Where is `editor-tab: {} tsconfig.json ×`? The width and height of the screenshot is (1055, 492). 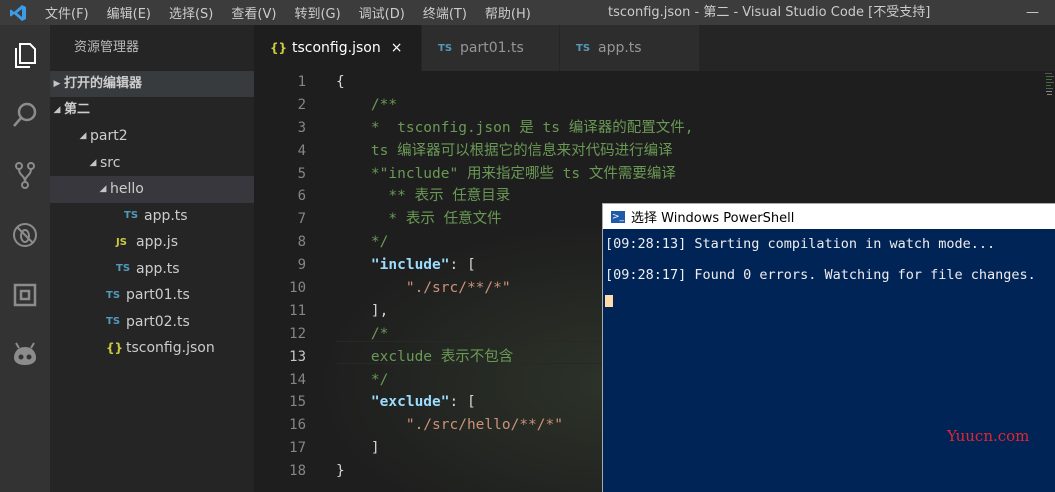
editor-tab: {} tsconfig.json × is located at coordinates (338, 48).